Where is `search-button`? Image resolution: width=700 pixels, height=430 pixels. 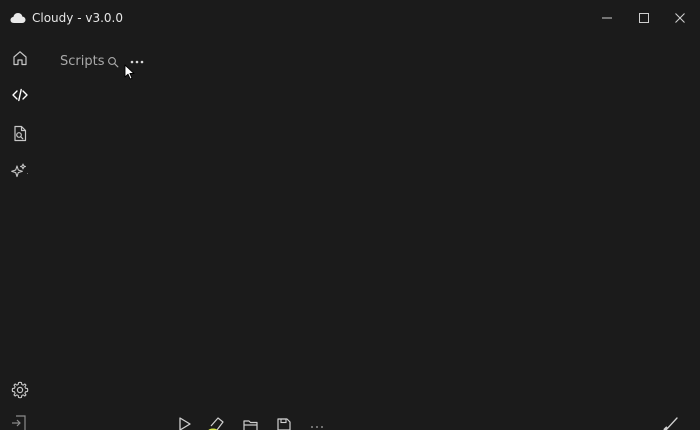 search-button is located at coordinates (113, 62).